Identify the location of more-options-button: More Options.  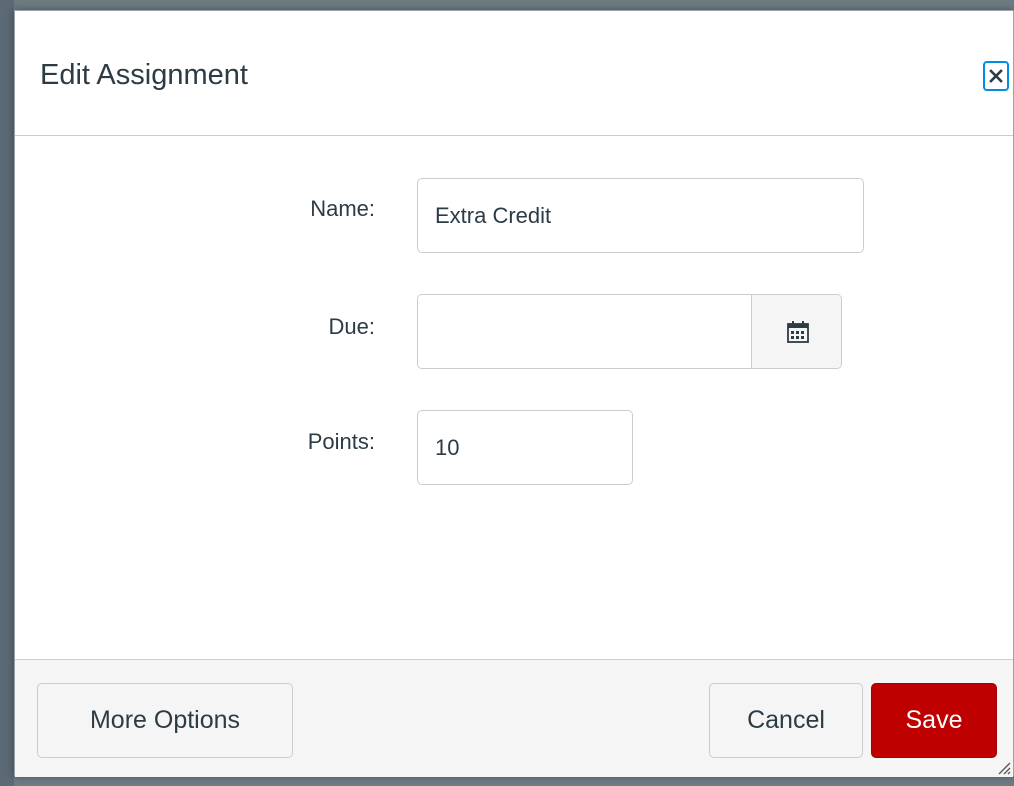
(165, 720).